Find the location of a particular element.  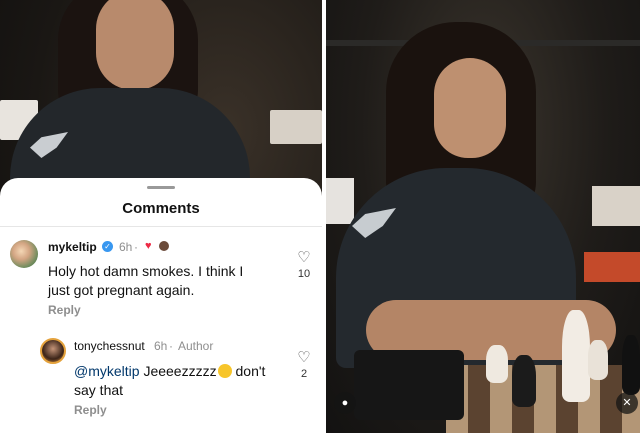

like-count: 2 is located at coordinates (304, 374).